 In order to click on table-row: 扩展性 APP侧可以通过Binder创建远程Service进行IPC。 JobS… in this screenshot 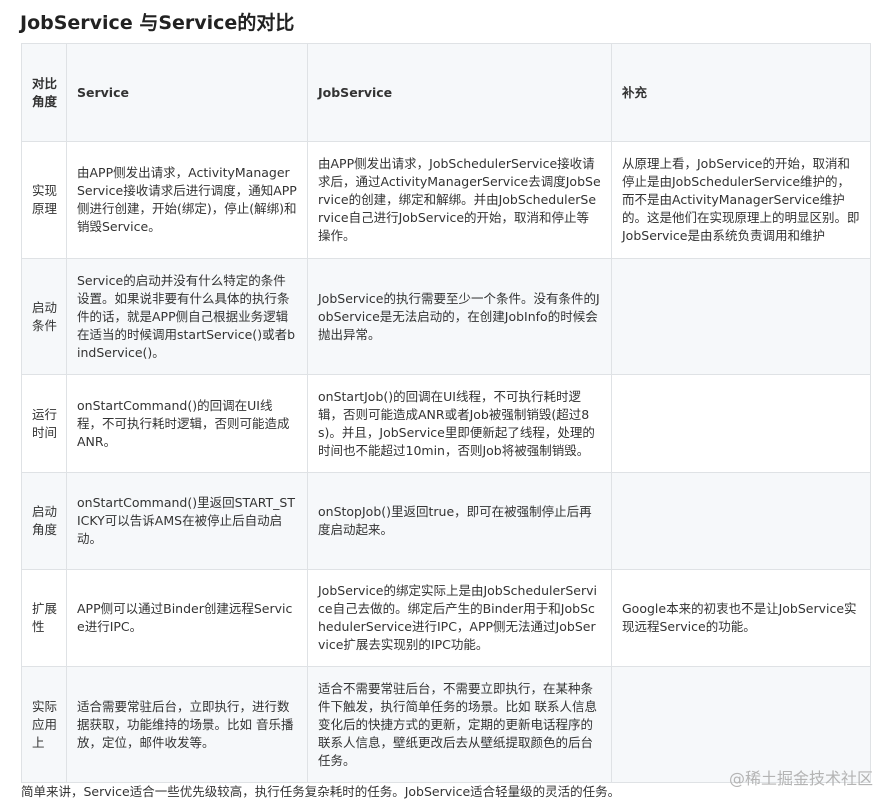, I will do `click(446, 618)`.